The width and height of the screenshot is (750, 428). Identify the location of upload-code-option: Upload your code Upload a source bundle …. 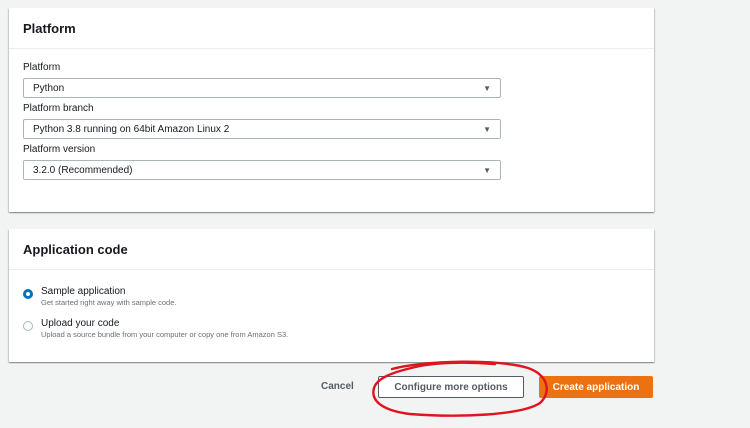
(331, 329).